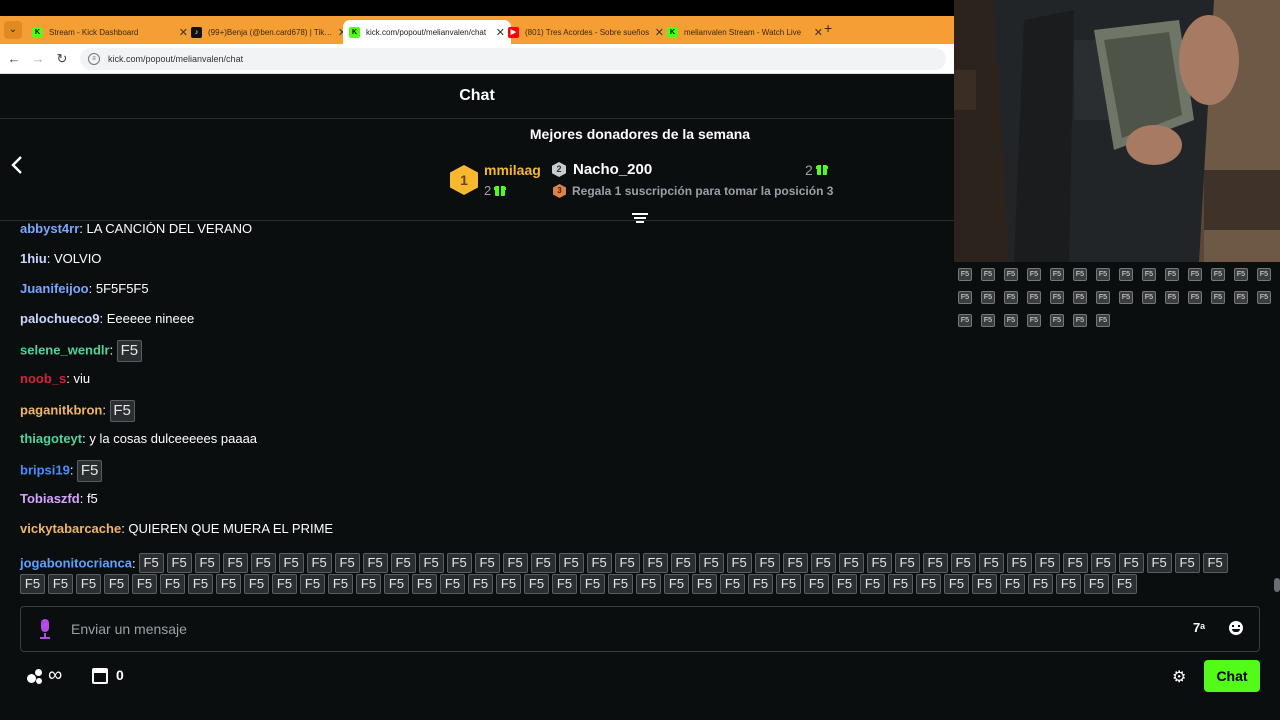 This screenshot has width=1280, height=720. What do you see at coordinates (13, 30) in the screenshot?
I see `tab-search-button: ⌄` at bounding box center [13, 30].